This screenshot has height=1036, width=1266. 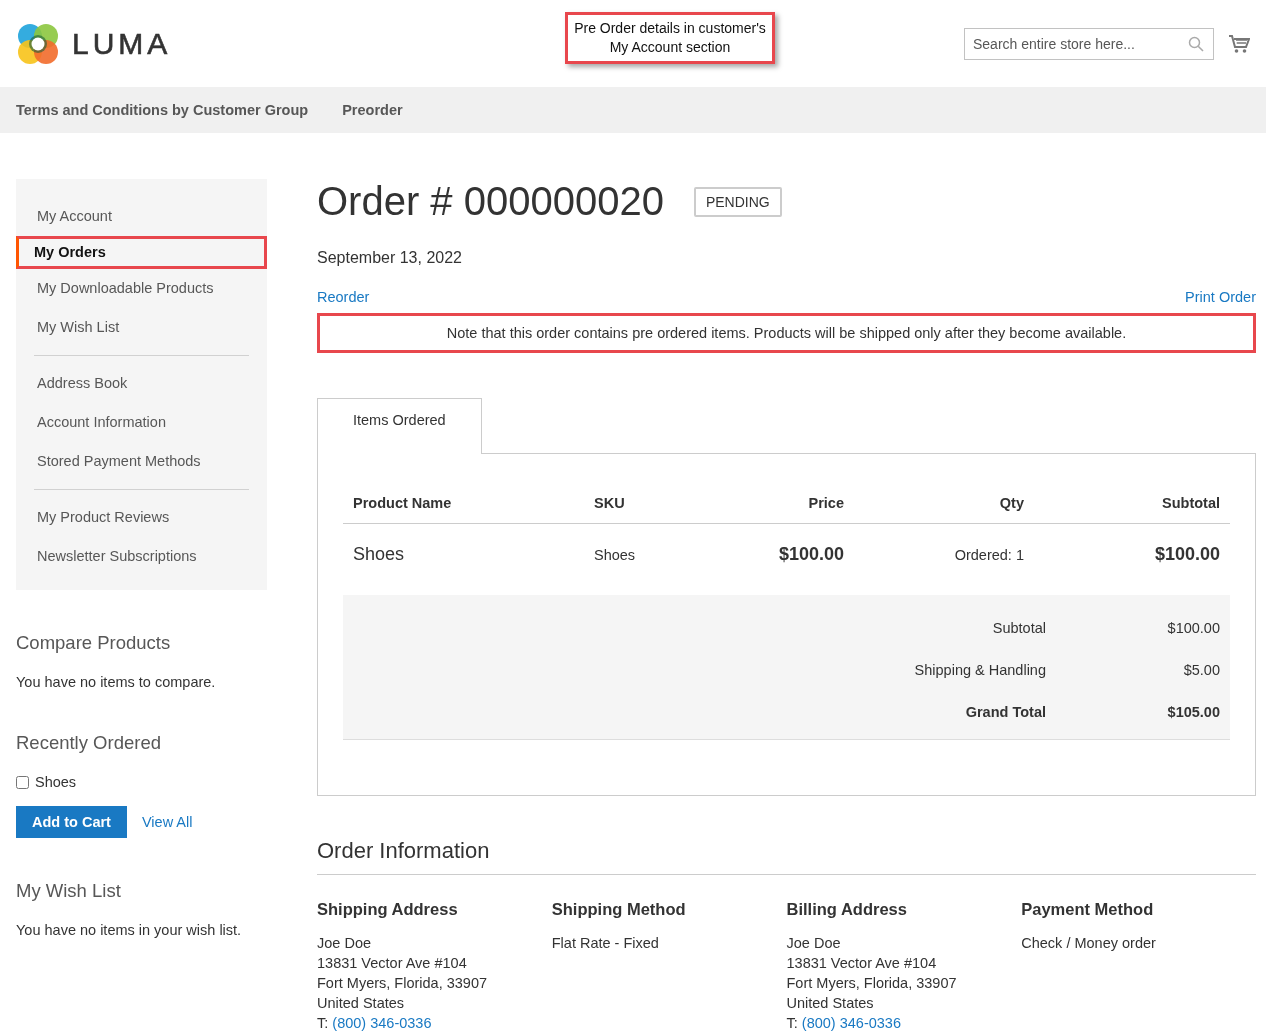 What do you see at coordinates (490, 201) in the screenshot?
I see `page-title: Order # 000000020` at bounding box center [490, 201].